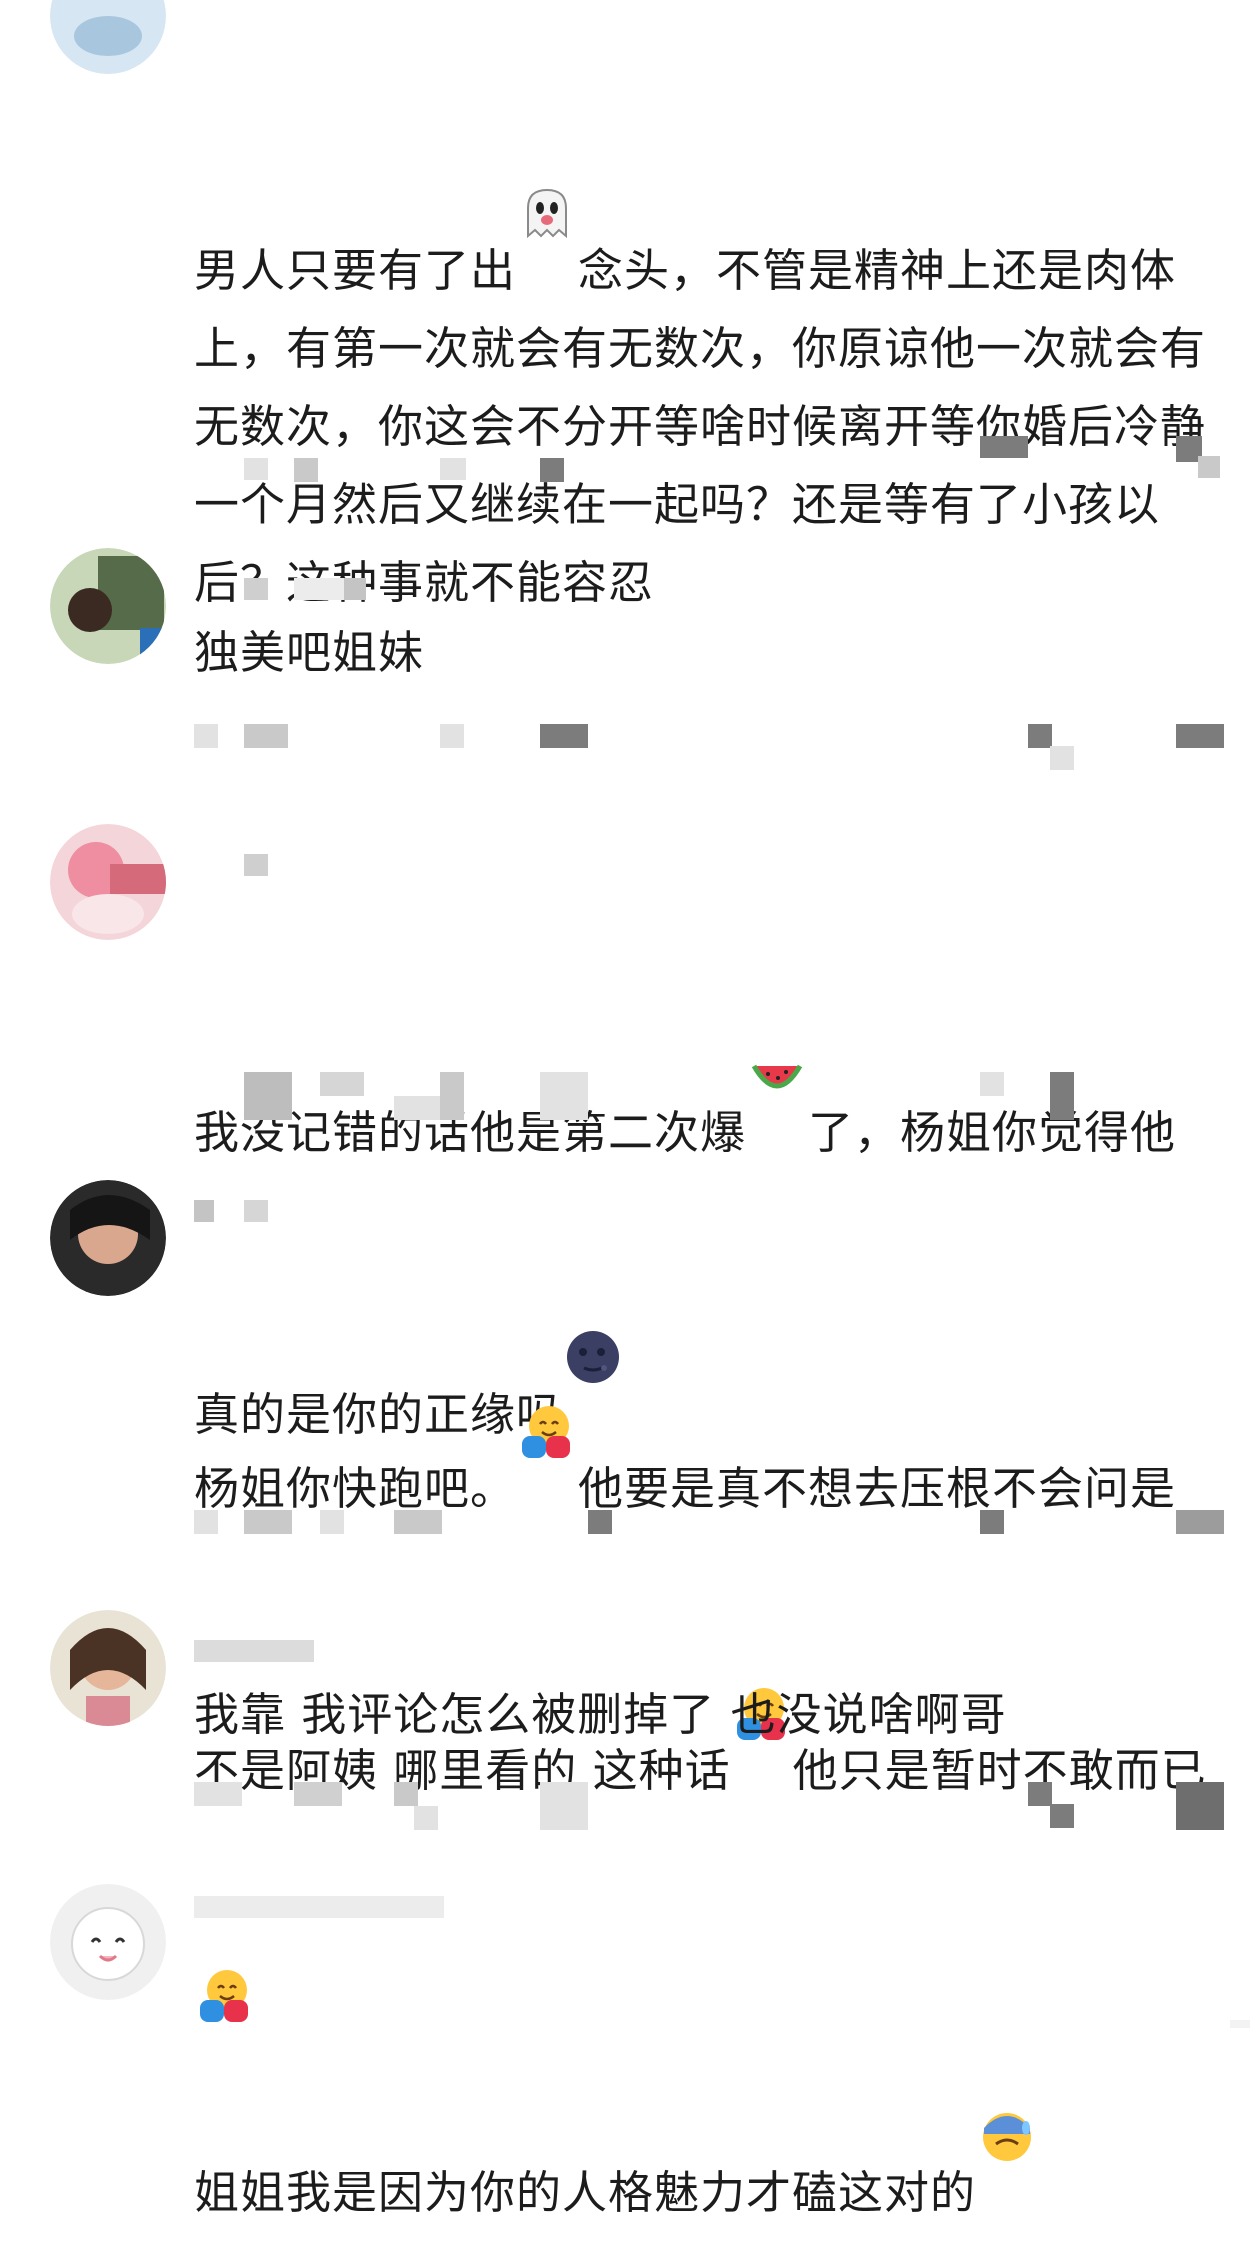 This screenshot has height=2242, width=1260. What do you see at coordinates (309, 652) in the screenshot?
I see `comment-text-segment: 独美吧姐妹` at bounding box center [309, 652].